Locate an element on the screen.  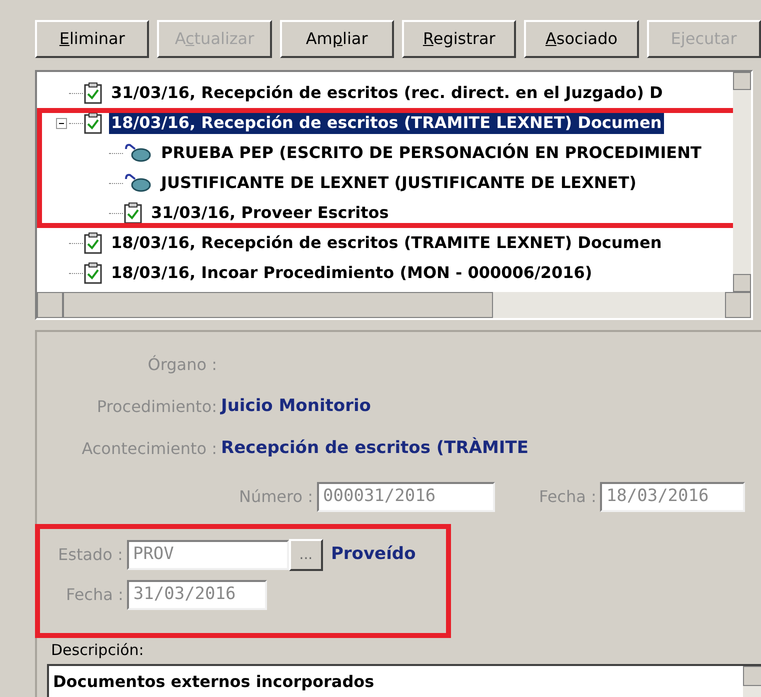
toolbar-button: Eliminar is located at coordinates (92, 39).